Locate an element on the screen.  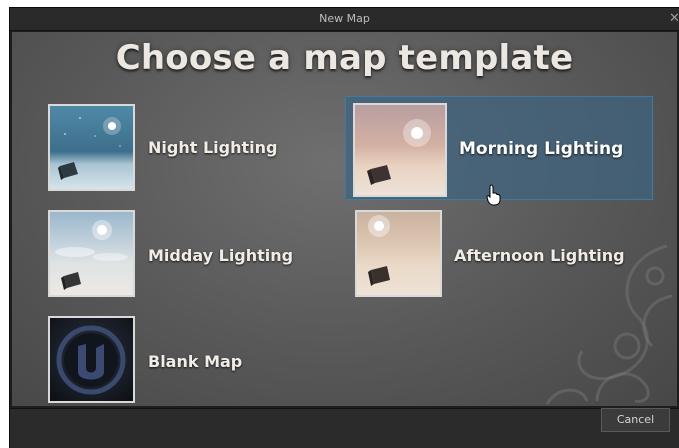
template-label: Morning Lighting is located at coordinates (541, 149).